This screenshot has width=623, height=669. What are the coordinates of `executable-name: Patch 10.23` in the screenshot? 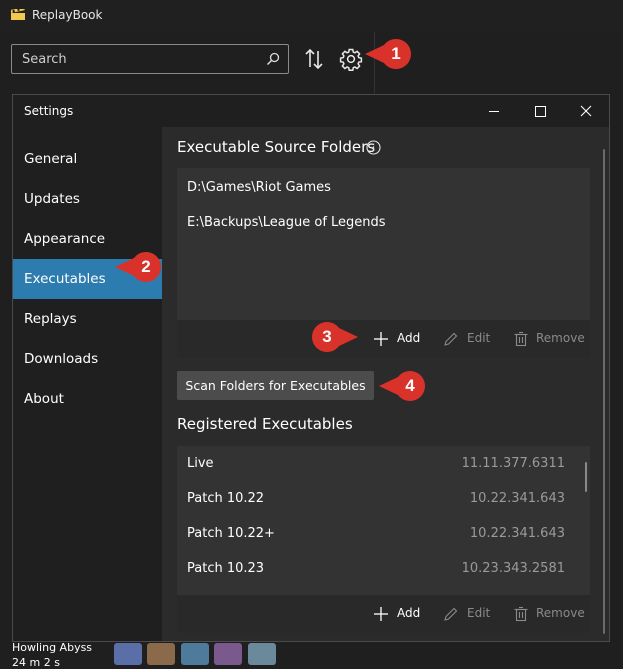 It's located at (226, 568).